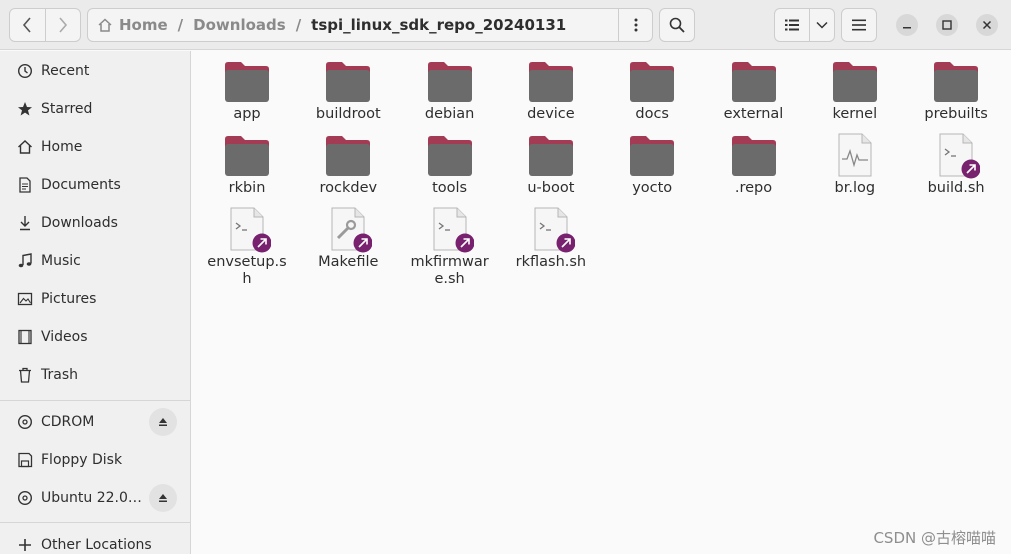 This screenshot has width=1011, height=554. Describe the element at coordinates (59, 375) in the screenshot. I see `sidebar-item-label: Trash` at that location.